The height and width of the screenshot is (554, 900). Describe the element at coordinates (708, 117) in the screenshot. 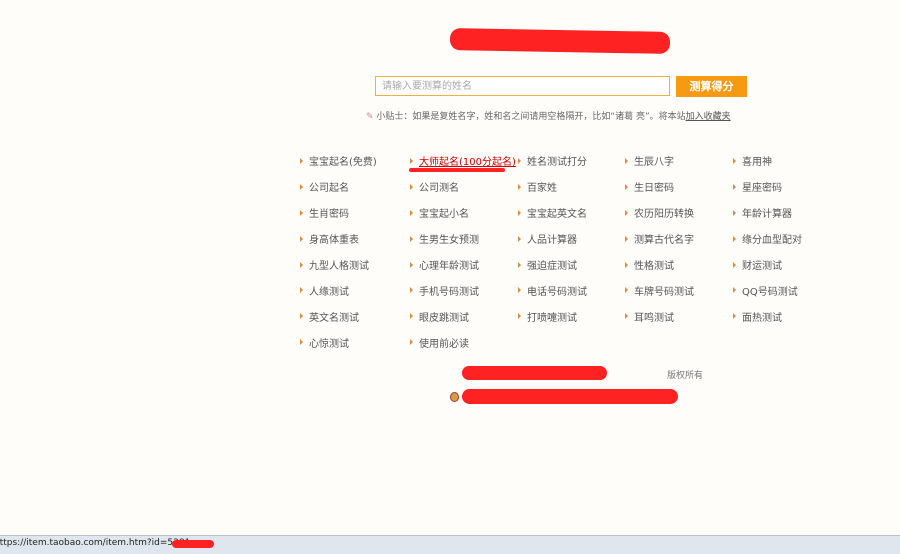

I see `add-favorite-link: 加入收藏夹` at that location.